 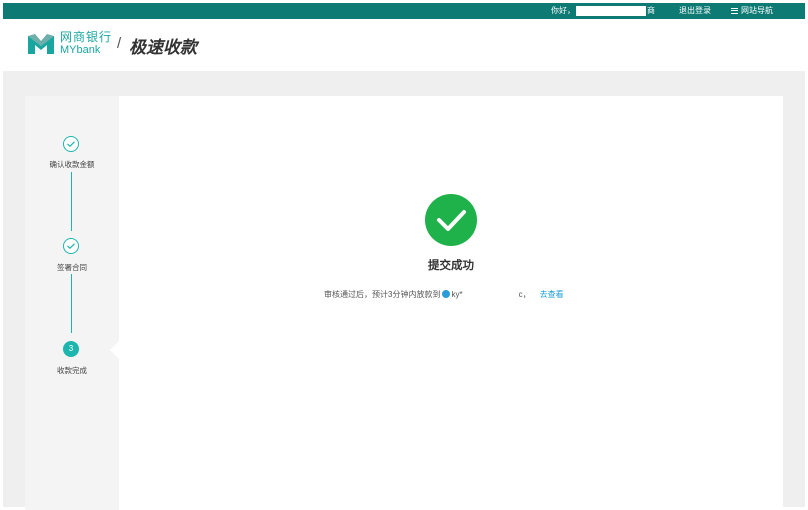 What do you see at coordinates (404, 45) in the screenshot?
I see `header: 网商银行 MYbank / 极速收款` at bounding box center [404, 45].